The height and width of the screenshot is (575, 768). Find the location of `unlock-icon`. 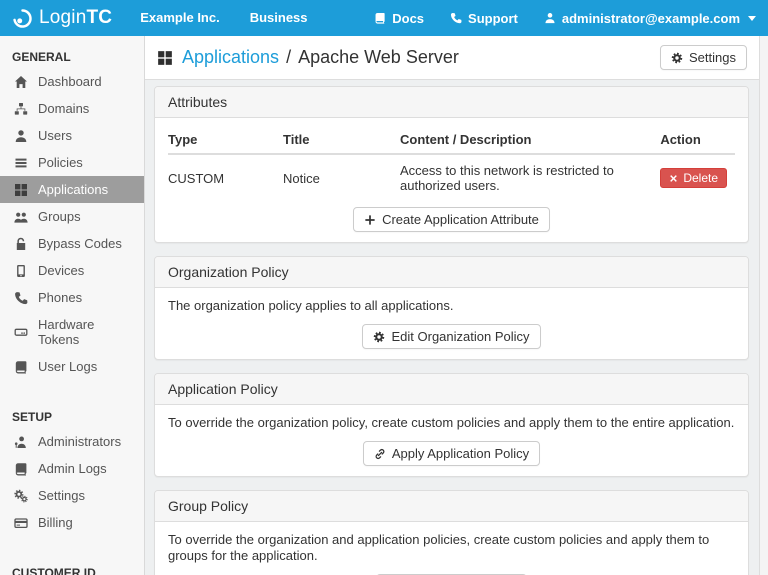

unlock-icon is located at coordinates (21, 244).